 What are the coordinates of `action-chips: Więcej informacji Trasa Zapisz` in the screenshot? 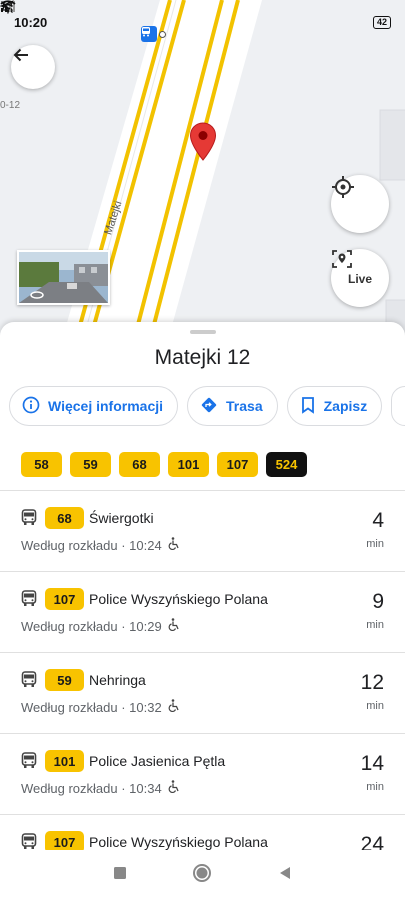 It's located at (207, 406).